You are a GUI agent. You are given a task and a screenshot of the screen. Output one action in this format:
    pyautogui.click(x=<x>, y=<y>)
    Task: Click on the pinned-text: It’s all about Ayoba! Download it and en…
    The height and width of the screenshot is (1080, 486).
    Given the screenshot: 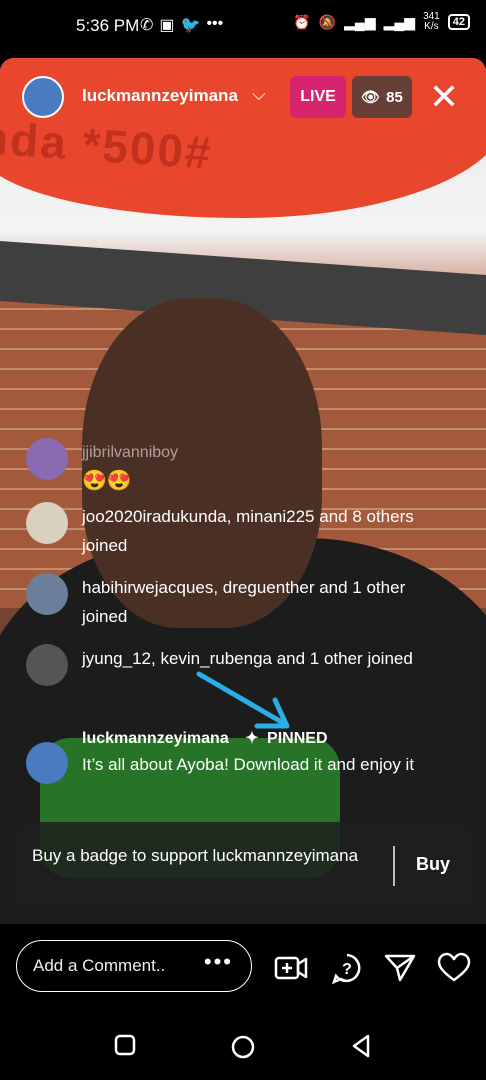 What is the action you would take?
    pyautogui.click(x=248, y=764)
    